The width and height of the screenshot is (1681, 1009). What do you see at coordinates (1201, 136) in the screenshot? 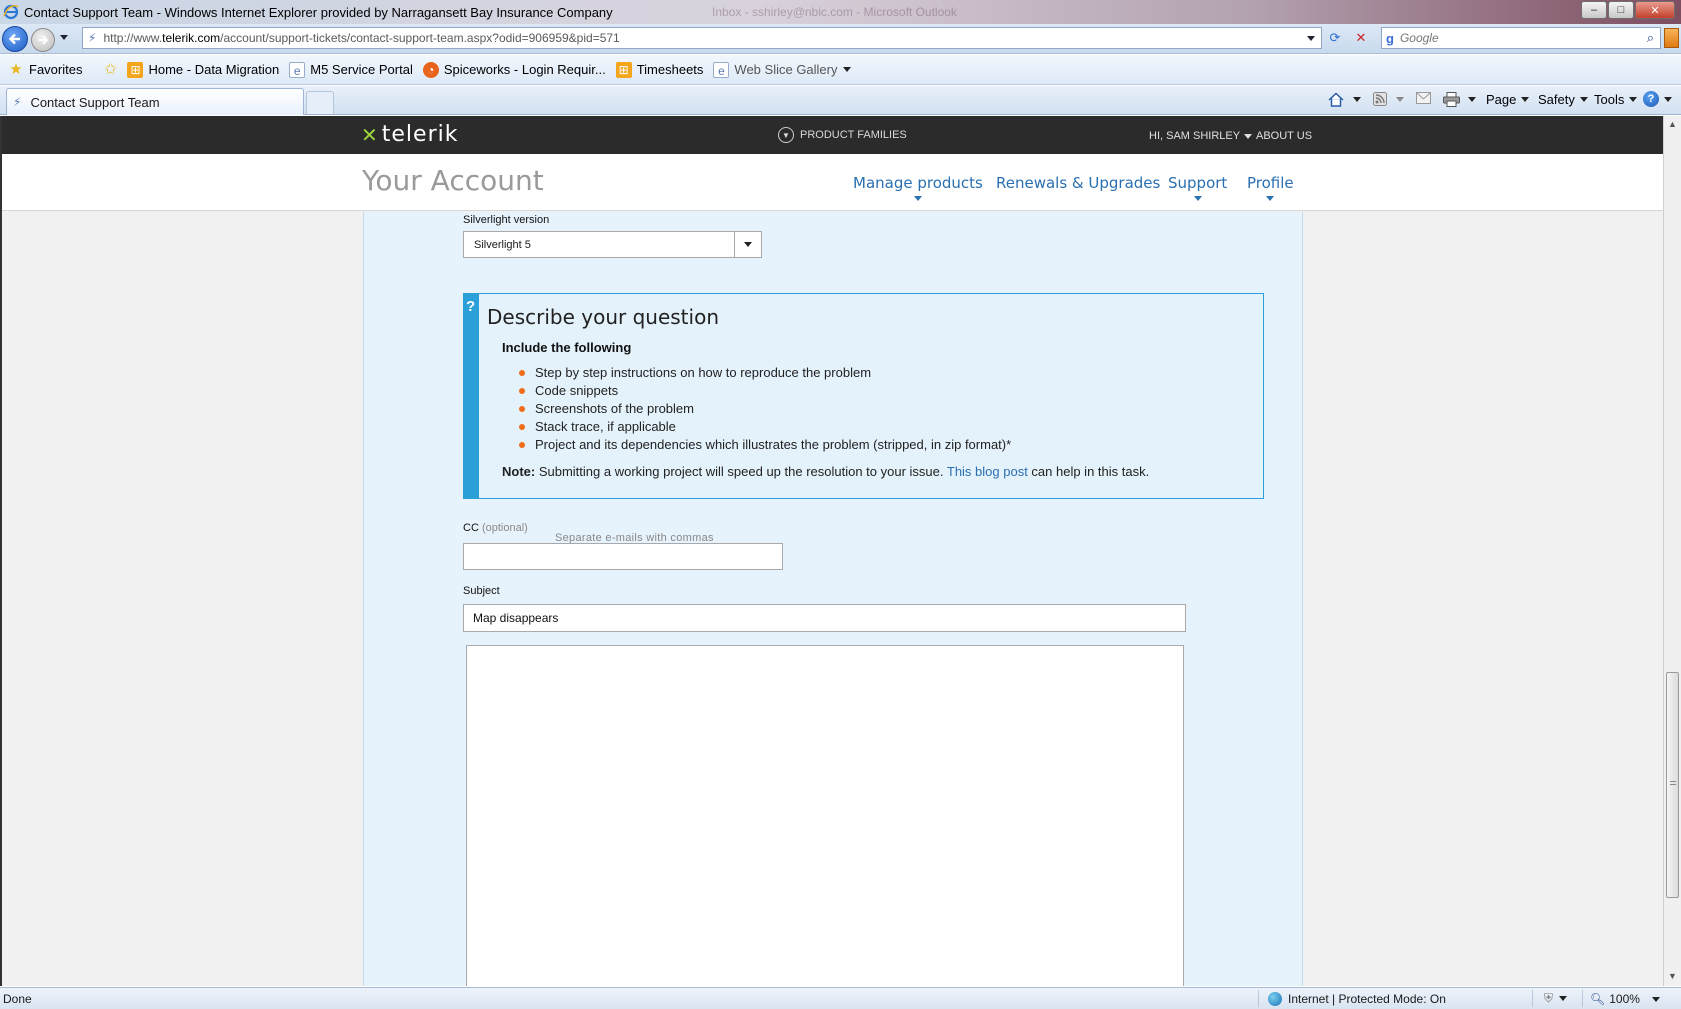
I see `user-menu: HI, SAM SHIRLEY` at bounding box center [1201, 136].